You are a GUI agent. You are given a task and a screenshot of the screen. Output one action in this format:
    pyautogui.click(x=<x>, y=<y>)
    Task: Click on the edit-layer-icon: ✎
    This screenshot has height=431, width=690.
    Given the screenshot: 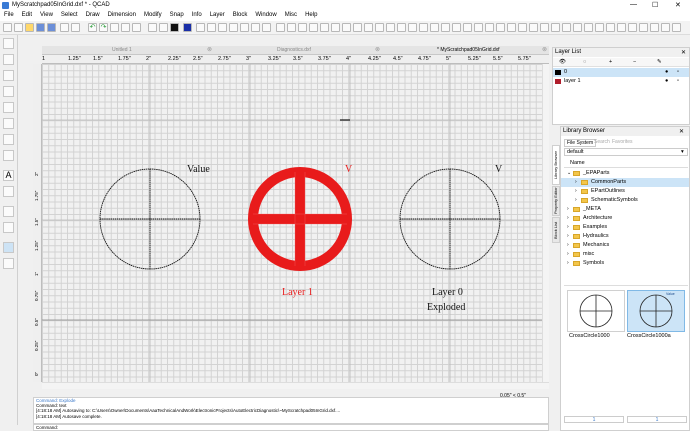 What is the action you would take?
    pyautogui.click(x=659, y=62)
    